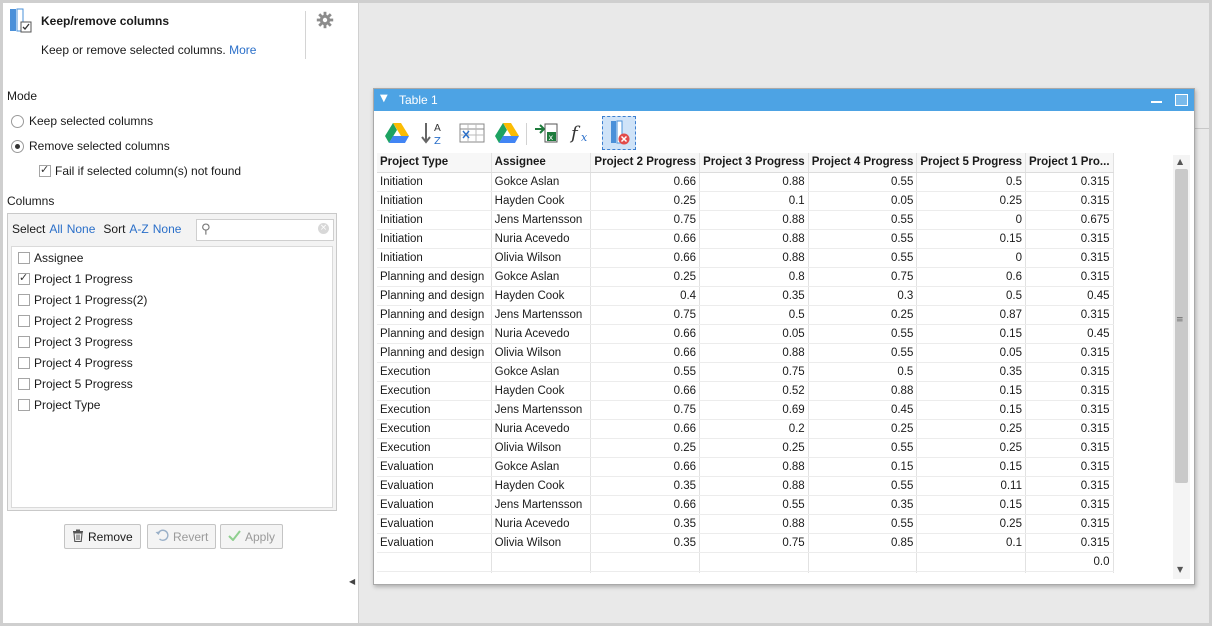 The width and height of the screenshot is (1212, 626). Describe the element at coordinates (59, 405) in the screenshot. I see `list-item: Project Type` at that location.